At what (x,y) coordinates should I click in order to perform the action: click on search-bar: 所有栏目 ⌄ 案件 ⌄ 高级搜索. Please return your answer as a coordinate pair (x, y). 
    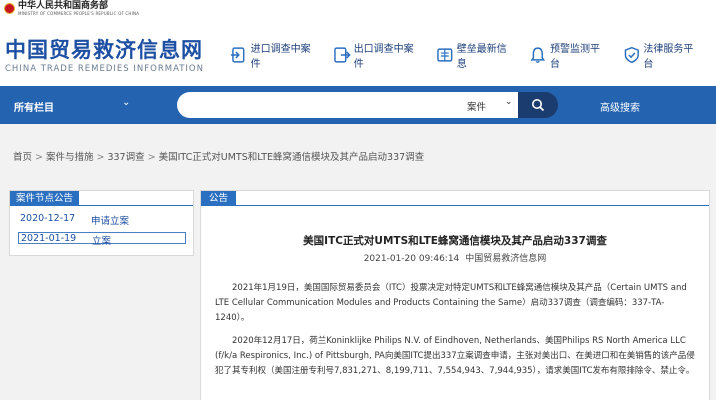
    Looking at the image, I should click on (358, 105).